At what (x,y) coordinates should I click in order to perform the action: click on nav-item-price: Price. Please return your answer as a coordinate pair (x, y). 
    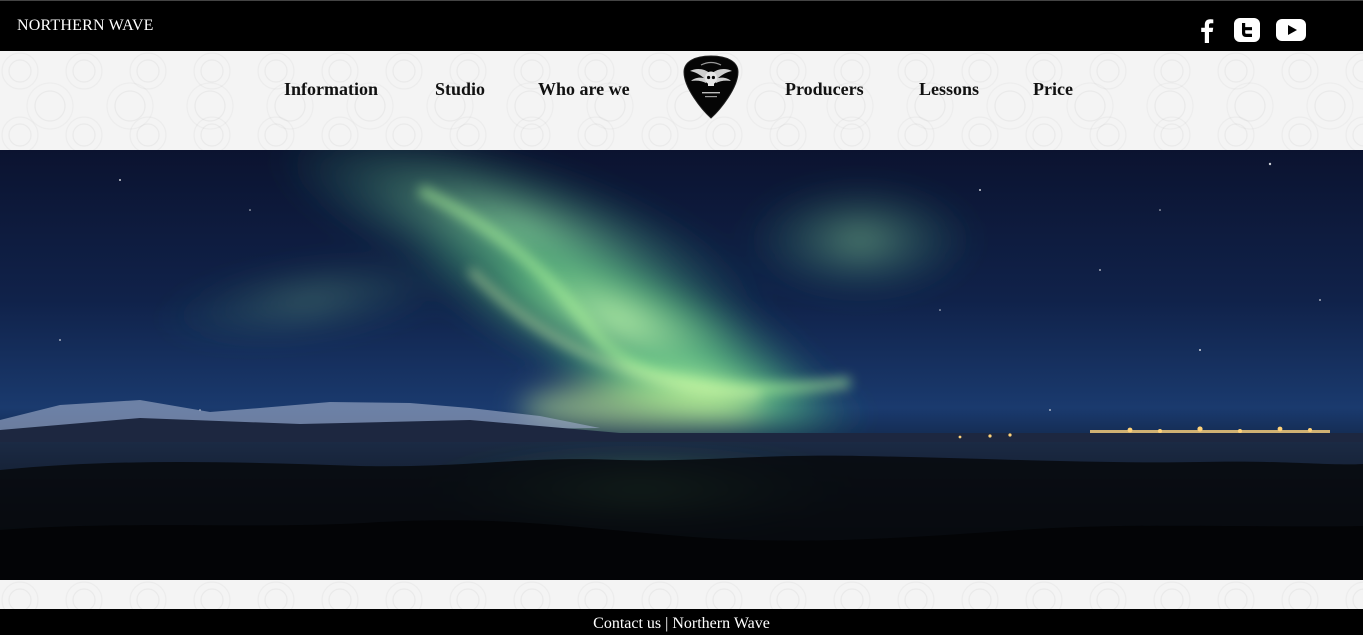
    Looking at the image, I should click on (1053, 89).